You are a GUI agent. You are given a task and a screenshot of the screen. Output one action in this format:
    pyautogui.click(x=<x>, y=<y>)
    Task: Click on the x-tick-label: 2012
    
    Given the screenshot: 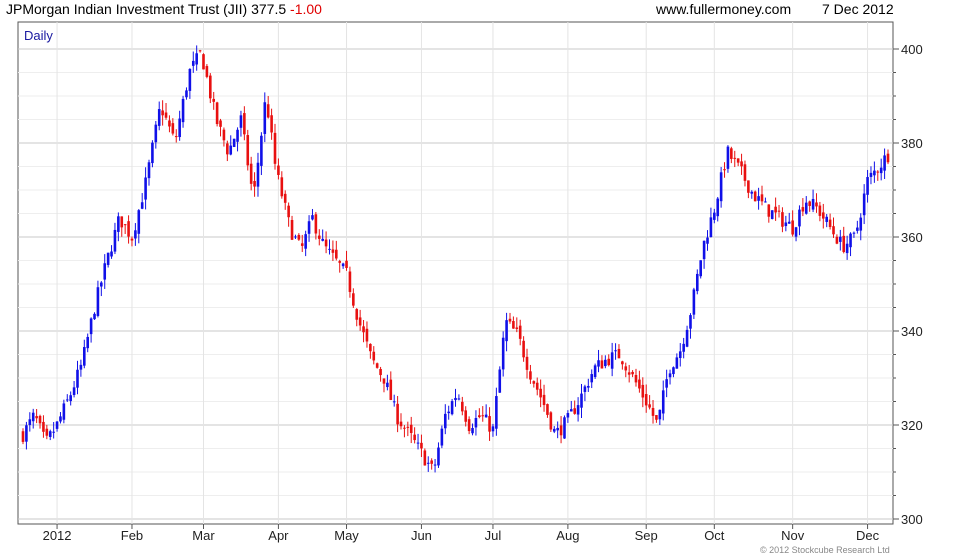 What is the action you would take?
    pyautogui.click(x=57, y=535)
    